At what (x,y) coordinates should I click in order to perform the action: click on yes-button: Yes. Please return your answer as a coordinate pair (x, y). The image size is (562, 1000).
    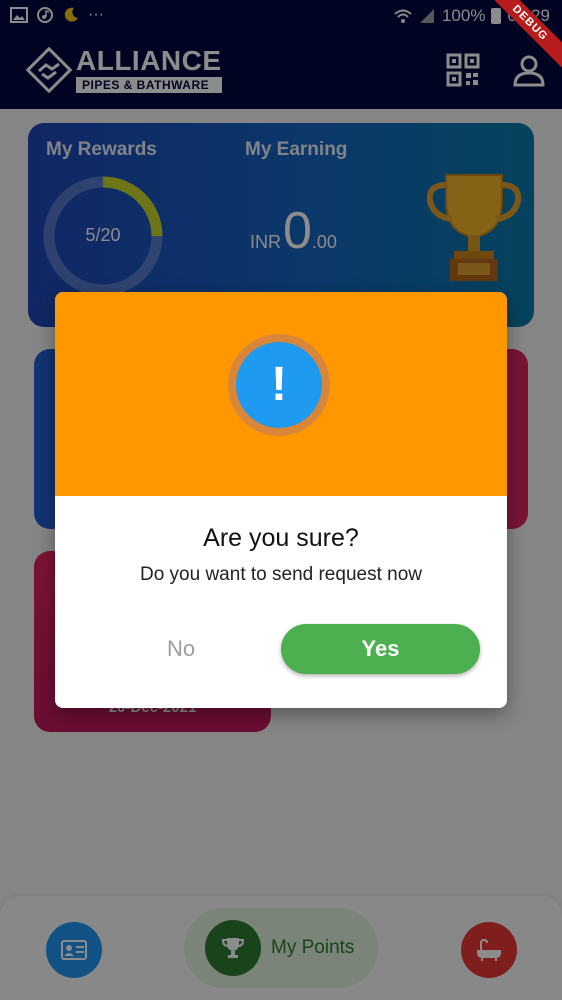
    Looking at the image, I should click on (380, 649).